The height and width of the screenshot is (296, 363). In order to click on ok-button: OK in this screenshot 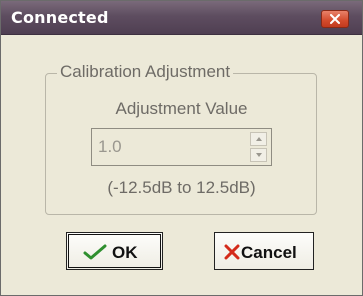, I will do `click(114, 251)`.